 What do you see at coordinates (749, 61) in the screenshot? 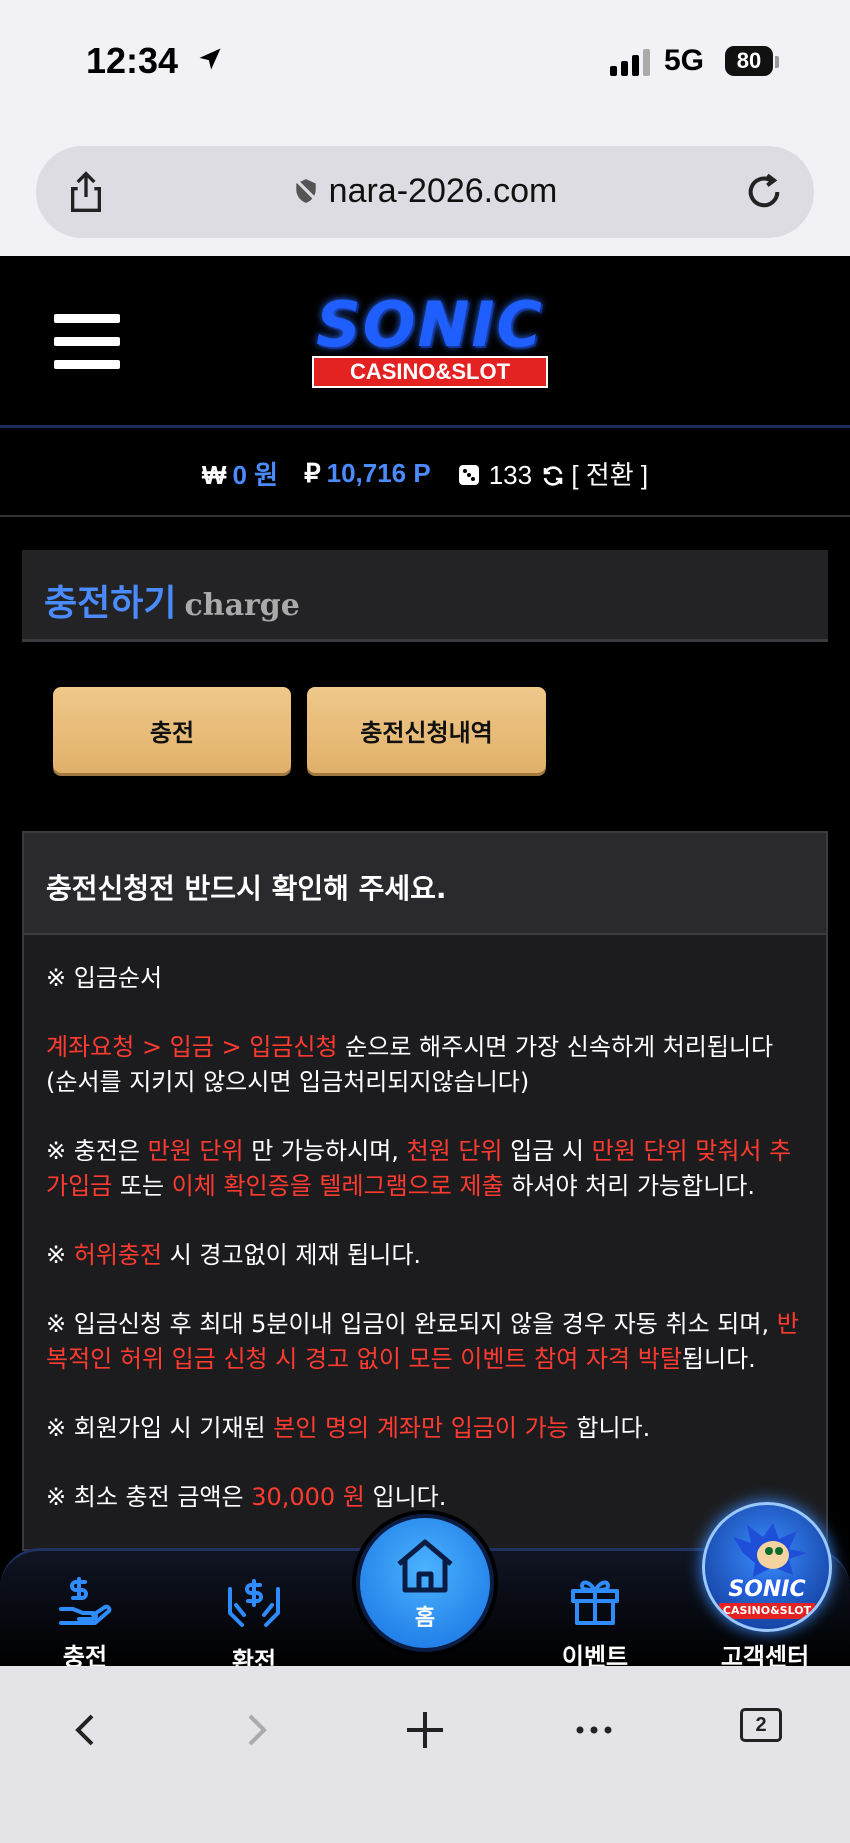
I see `battery-icon: 80` at bounding box center [749, 61].